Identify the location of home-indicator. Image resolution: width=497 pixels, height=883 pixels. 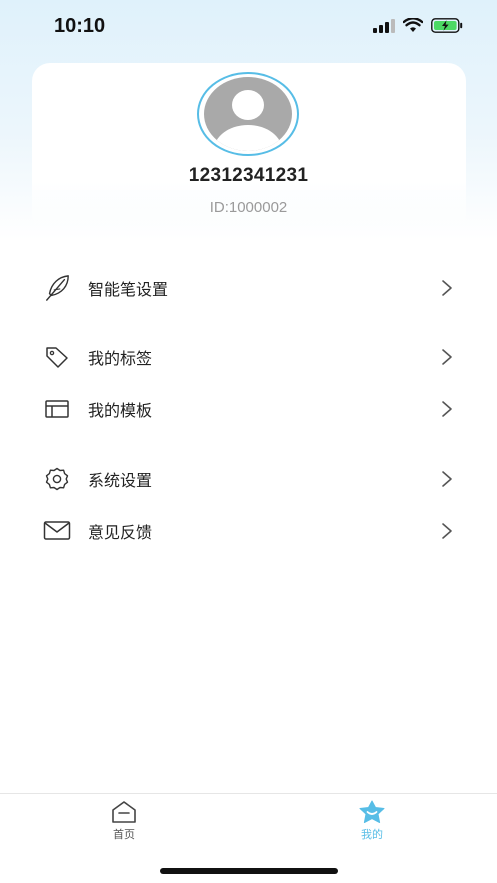
(249, 871).